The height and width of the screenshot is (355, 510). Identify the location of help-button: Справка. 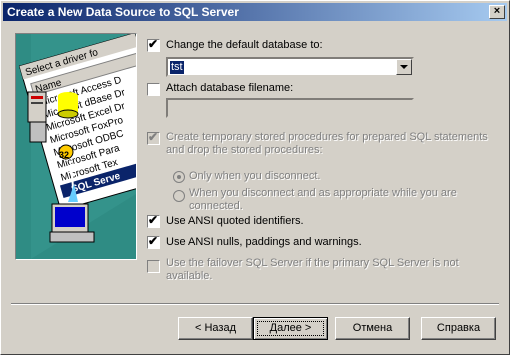
(458, 328).